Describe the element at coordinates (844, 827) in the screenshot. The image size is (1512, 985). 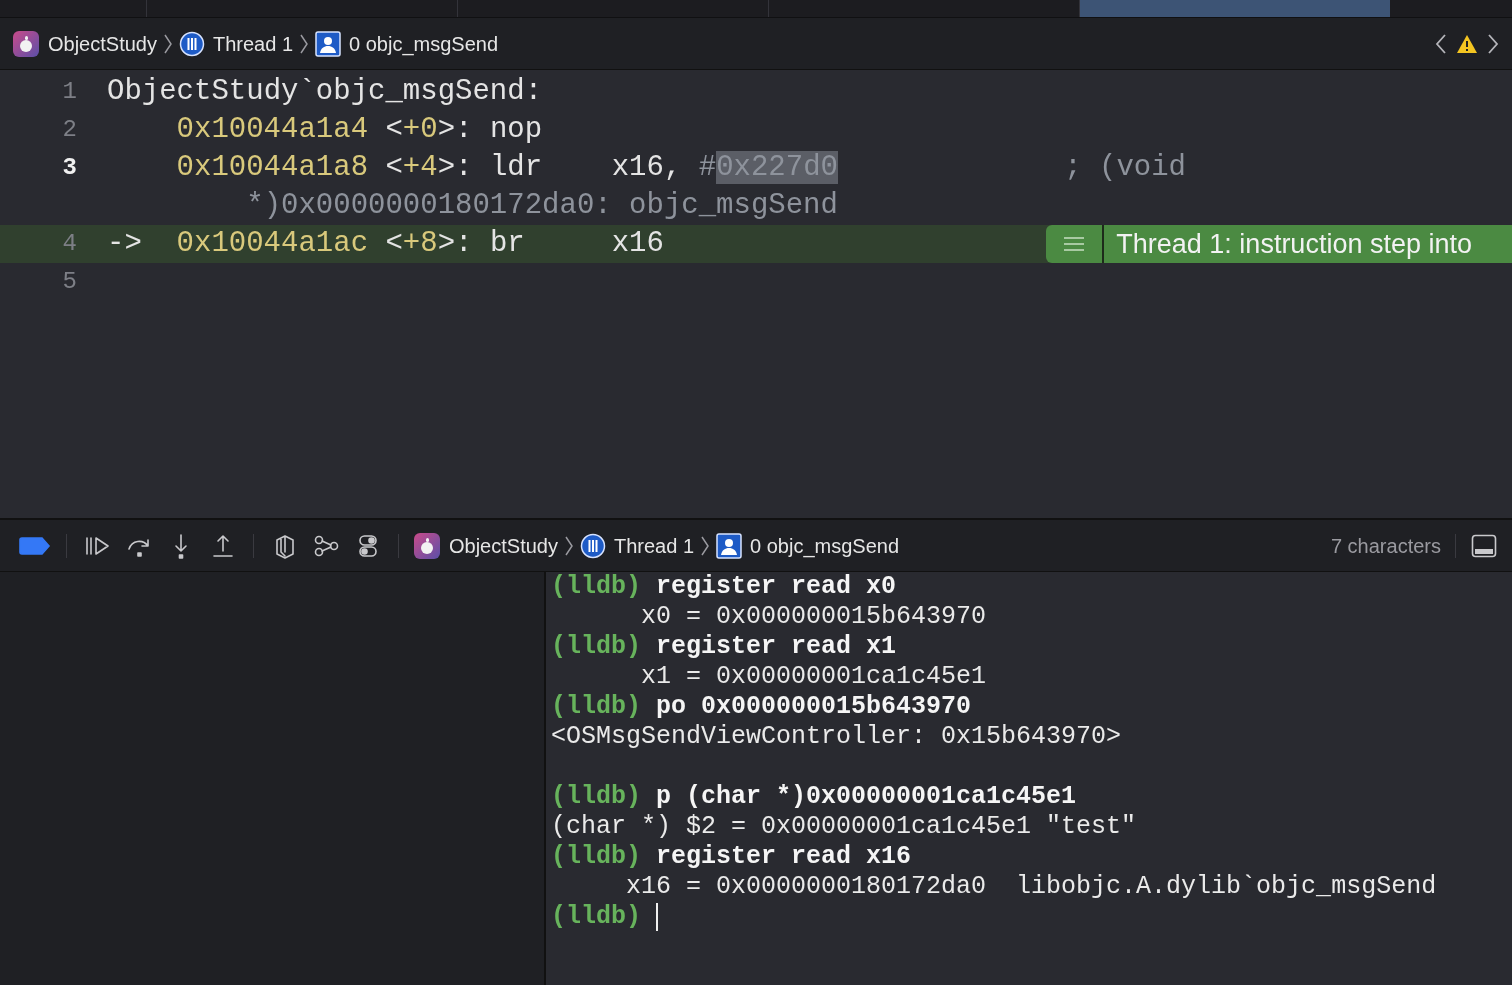
I see `console-output: (char *) $2 = 0x00000001ca1c45e1 "test"` at that location.